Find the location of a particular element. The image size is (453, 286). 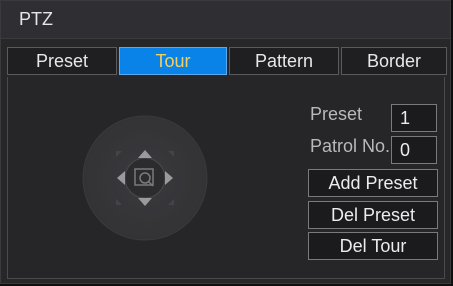

tab-preset: Preset is located at coordinates (62, 61).